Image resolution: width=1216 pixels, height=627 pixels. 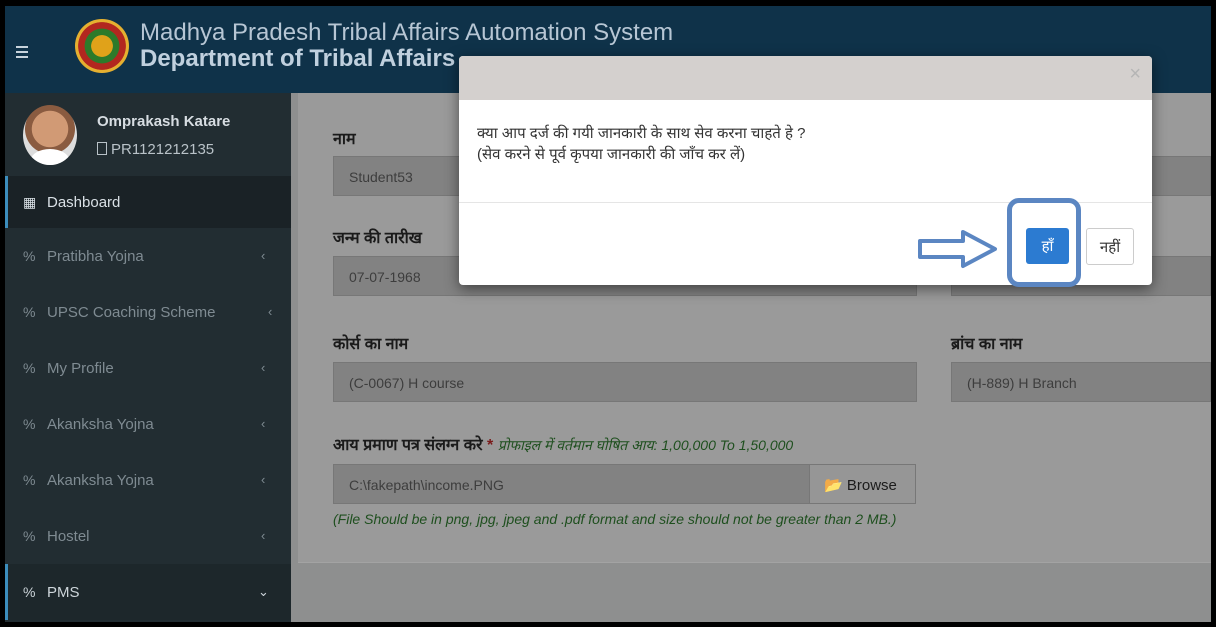 What do you see at coordinates (30, 202) in the screenshot?
I see `th-grid-icon: ▦` at bounding box center [30, 202].